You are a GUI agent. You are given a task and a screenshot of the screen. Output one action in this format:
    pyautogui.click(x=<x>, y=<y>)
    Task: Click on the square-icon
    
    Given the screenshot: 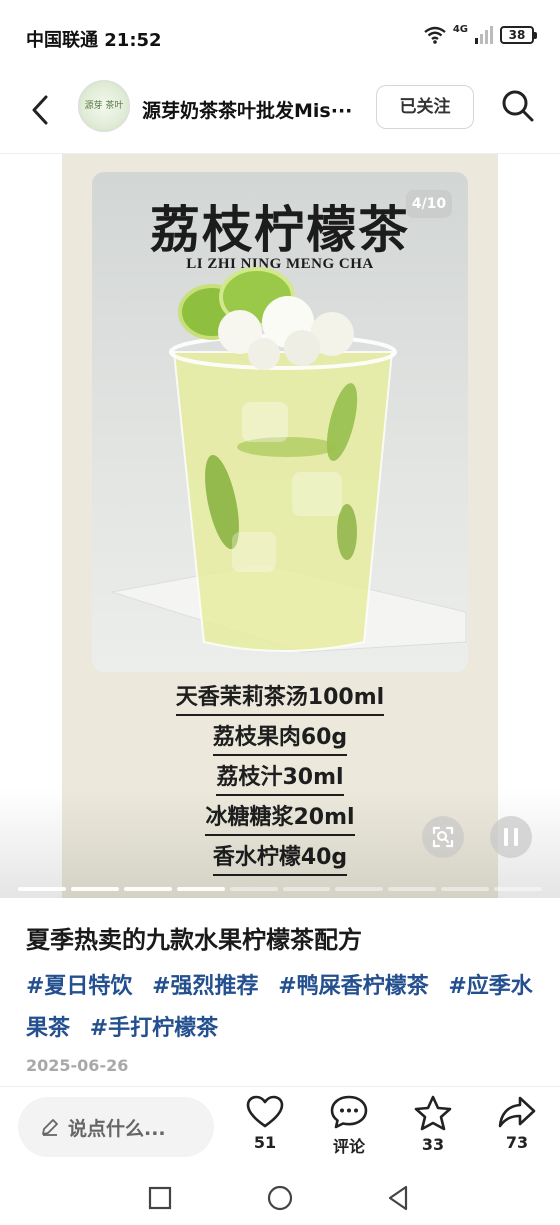 What is the action you would take?
    pyautogui.click(x=160, y=1198)
    